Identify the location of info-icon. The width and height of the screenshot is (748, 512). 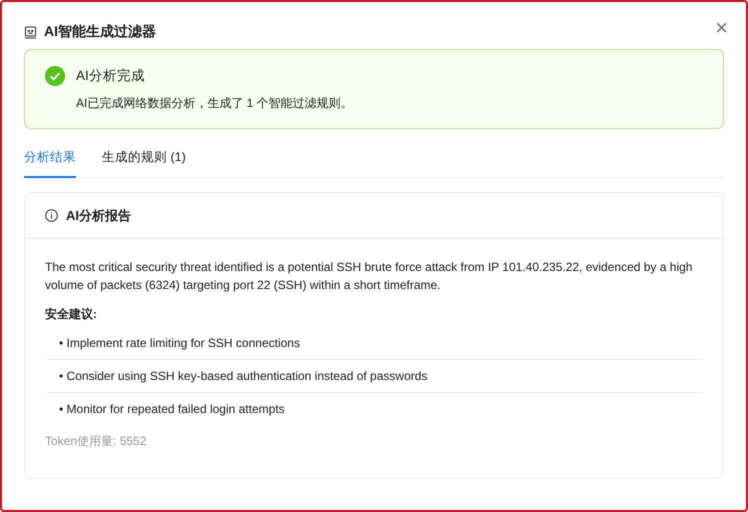
(51, 215).